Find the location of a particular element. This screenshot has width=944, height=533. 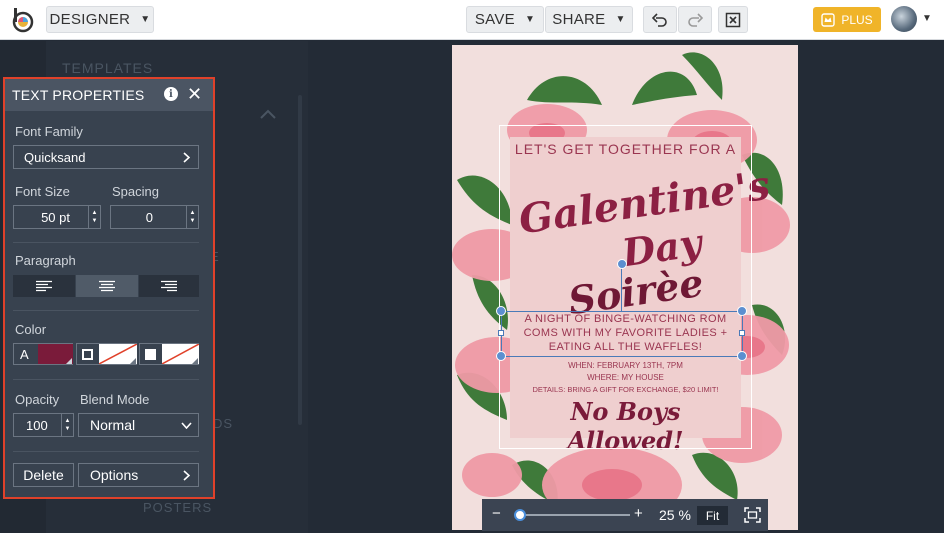

chevron-down-icon is located at coordinates (186, 425).